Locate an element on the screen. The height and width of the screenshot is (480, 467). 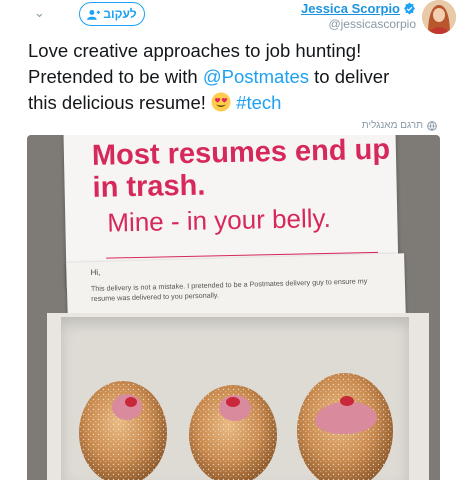
tweet-text-line-3: this delicious resume! #tech is located at coordinates (238, 103).